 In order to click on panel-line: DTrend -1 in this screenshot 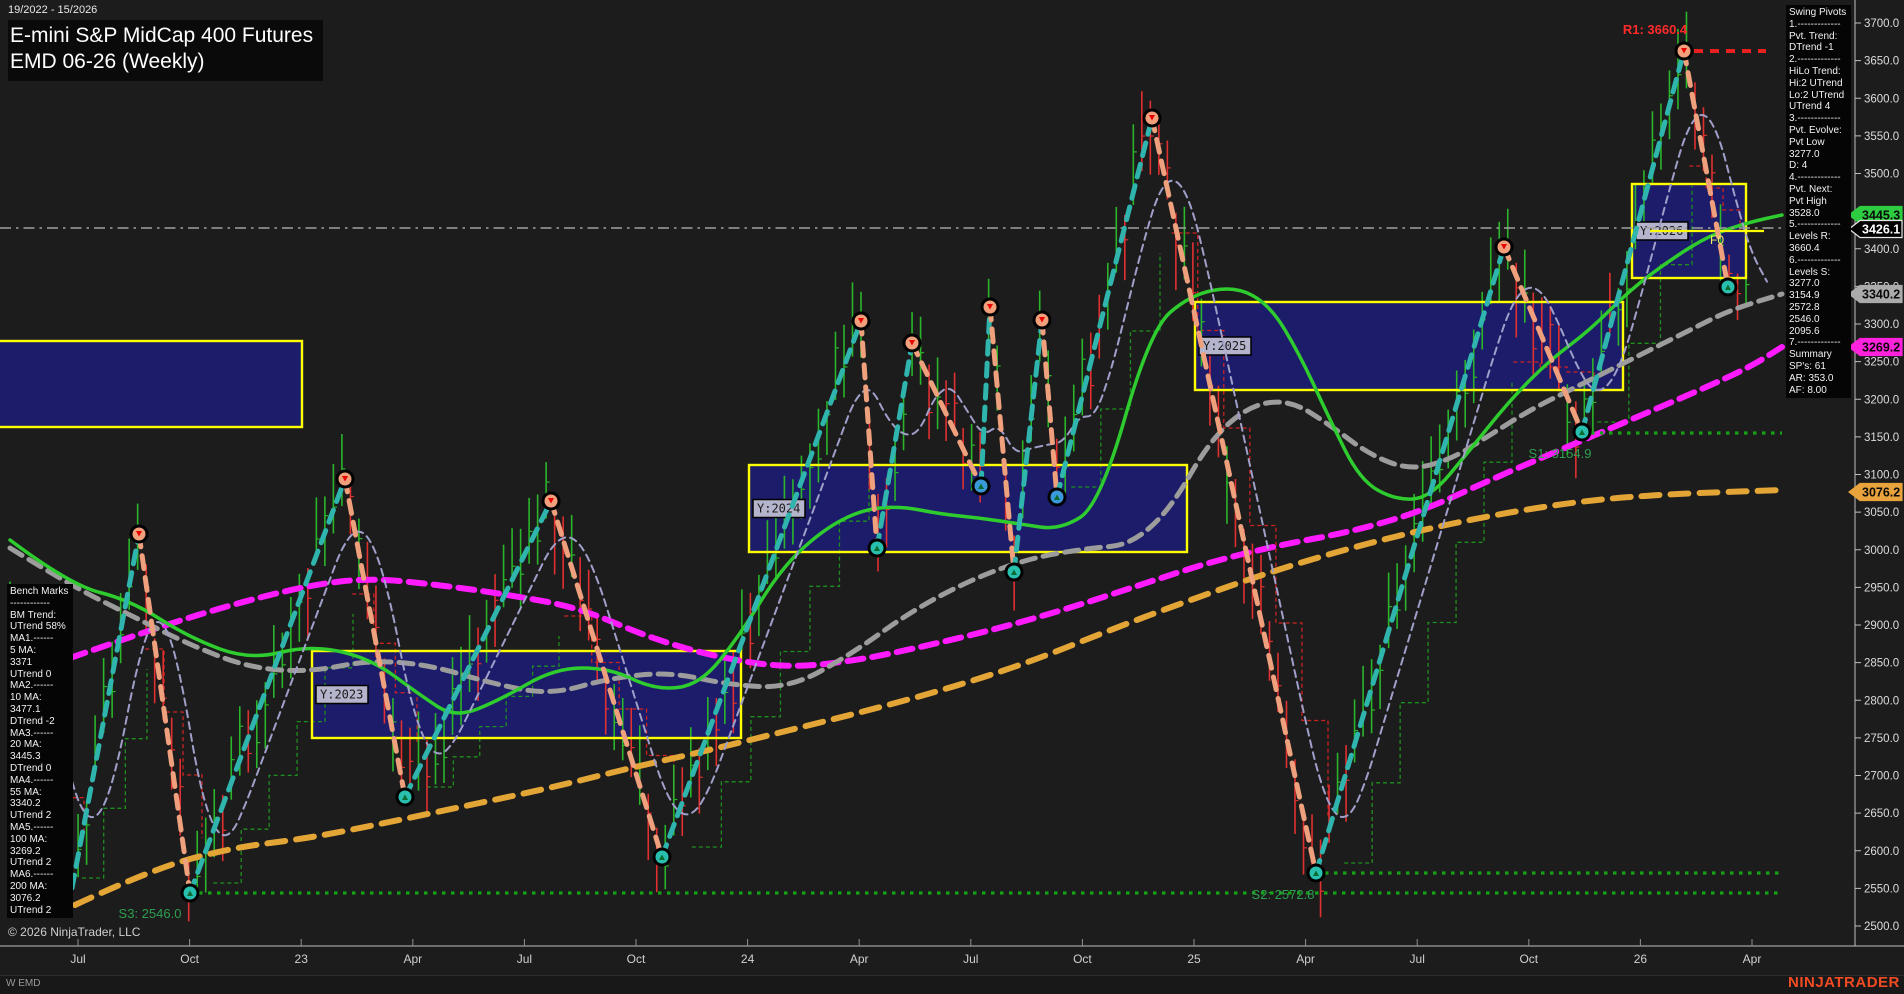, I will do `click(1811, 48)`.